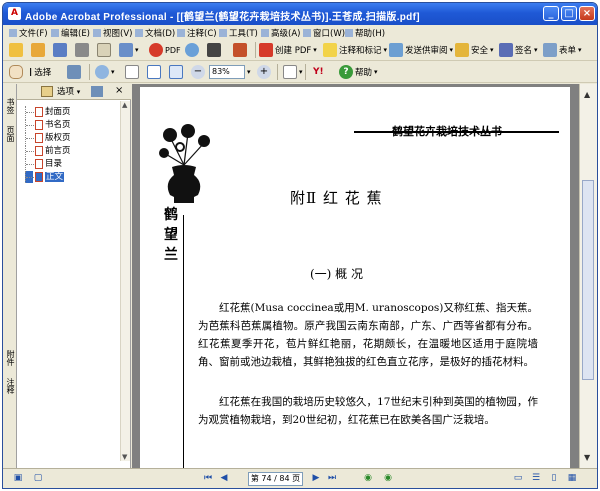  Describe the element at coordinates (275, 479) in the screenshot. I see `page-number-field: 第 74 / 84 页` at that location.